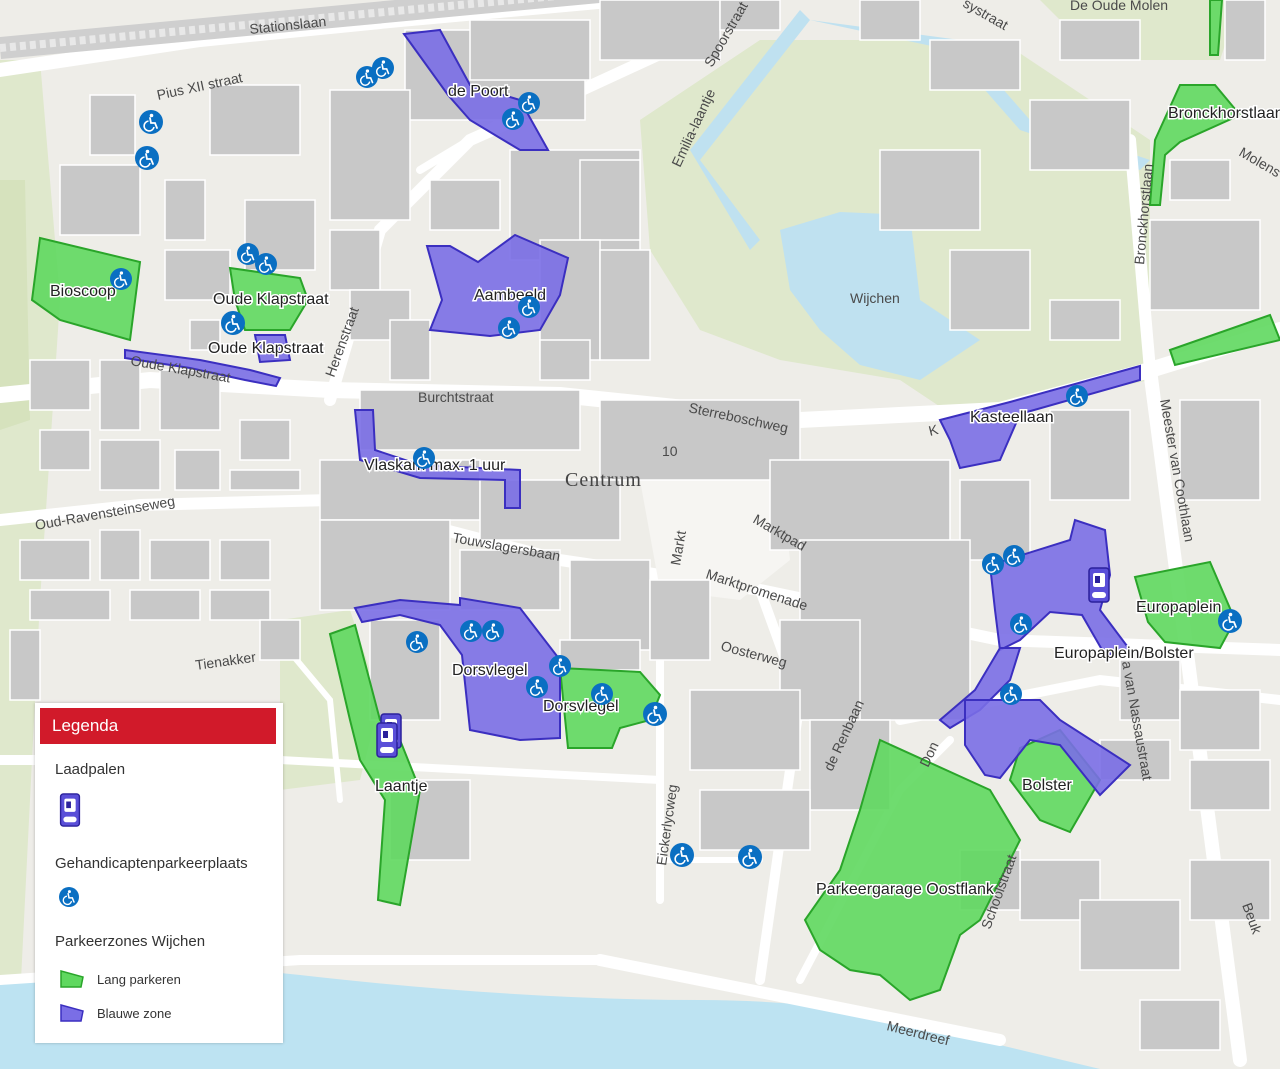 This screenshot has width=1280, height=1069. What do you see at coordinates (134, 1013) in the screenshot?
I see `legend-label-blauwe-zone: Blauwe zone` at bounding box center [134, 1013].